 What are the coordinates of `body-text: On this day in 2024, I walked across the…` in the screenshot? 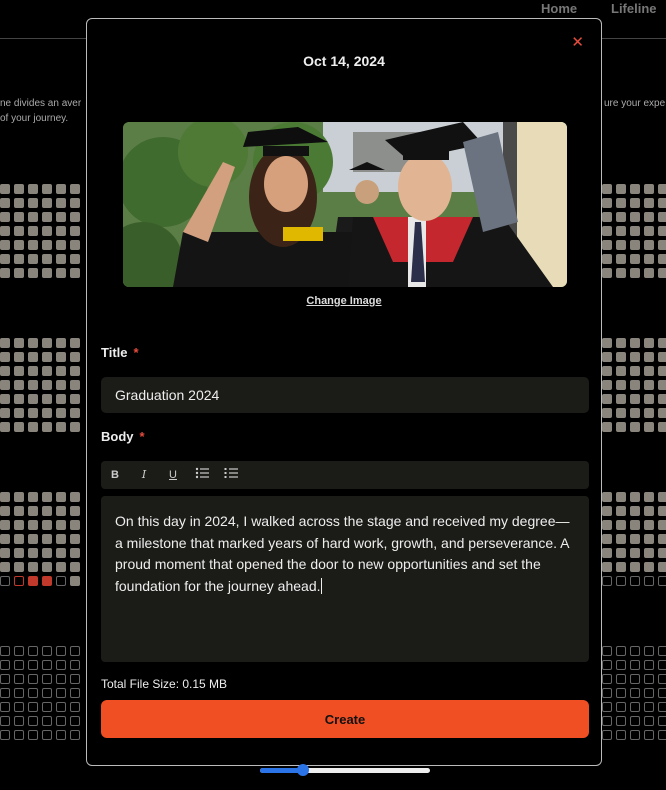 It's located at (342, 553).